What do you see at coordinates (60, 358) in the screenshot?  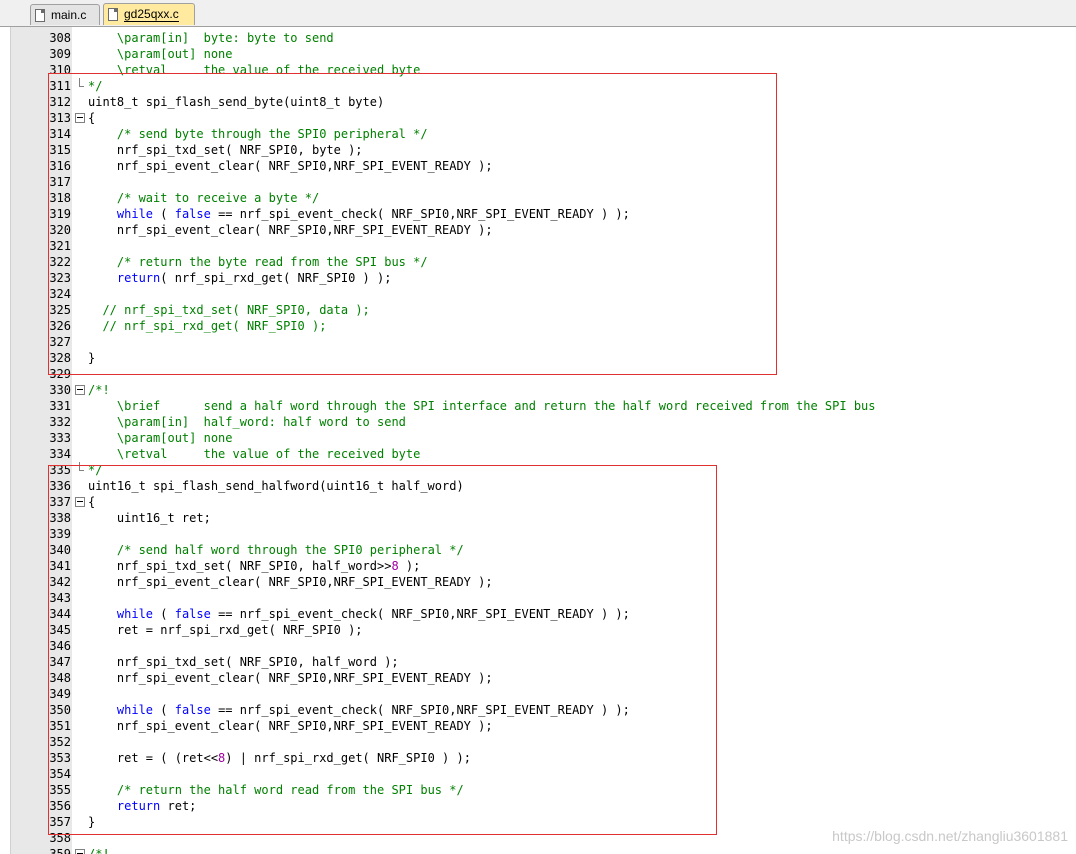 I see `line-number: 328` at bounding box center [60, 358].